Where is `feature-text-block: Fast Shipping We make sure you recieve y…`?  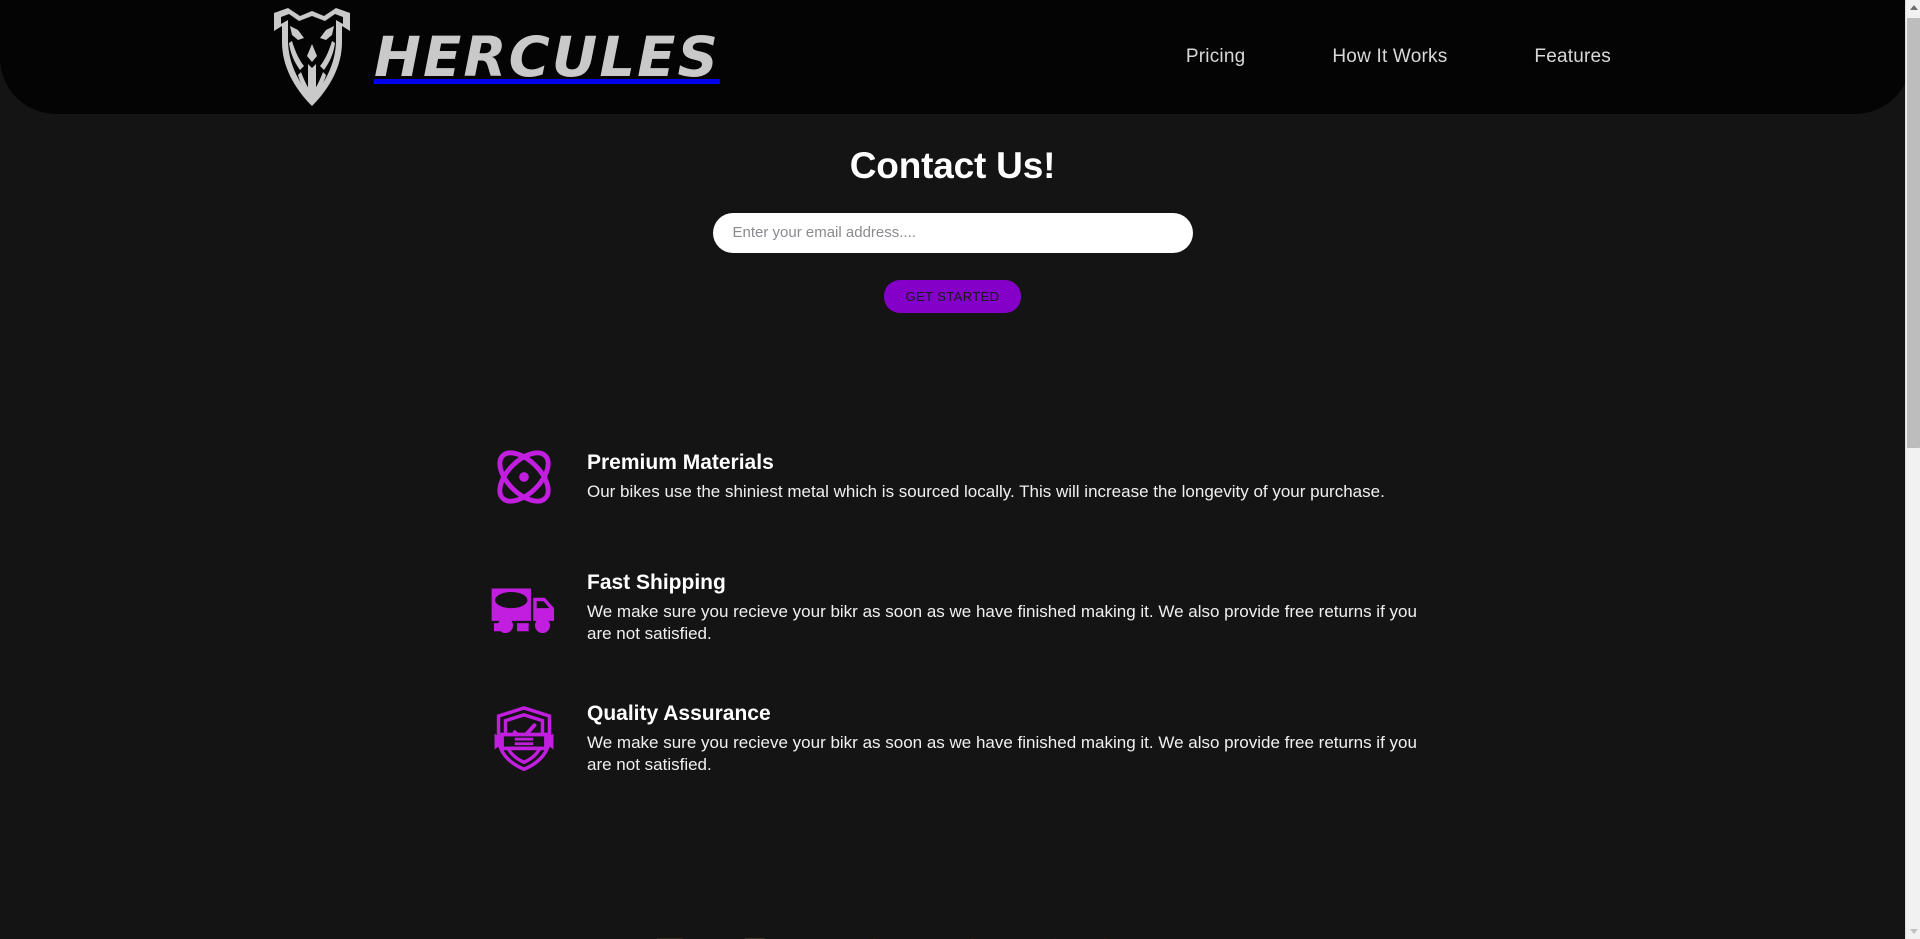 feature-text-block: Fast Shipping We make sure you recieve y… is located at coordinates (1002, 605).